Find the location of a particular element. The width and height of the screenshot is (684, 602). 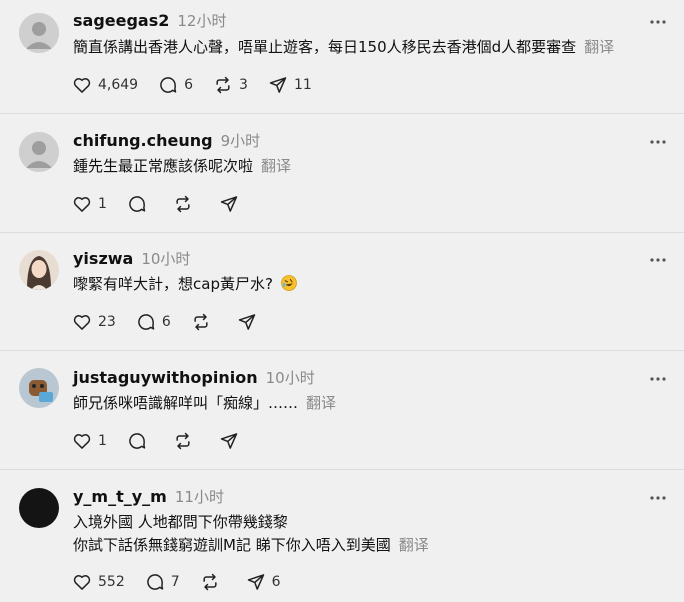

comment-text: 入境外國 人地都問下你帶幾錢黎 你試下話係無錢窮遊訓M記 睇下你入唔入到美國 翻译 is located at coordinates (251, 534).